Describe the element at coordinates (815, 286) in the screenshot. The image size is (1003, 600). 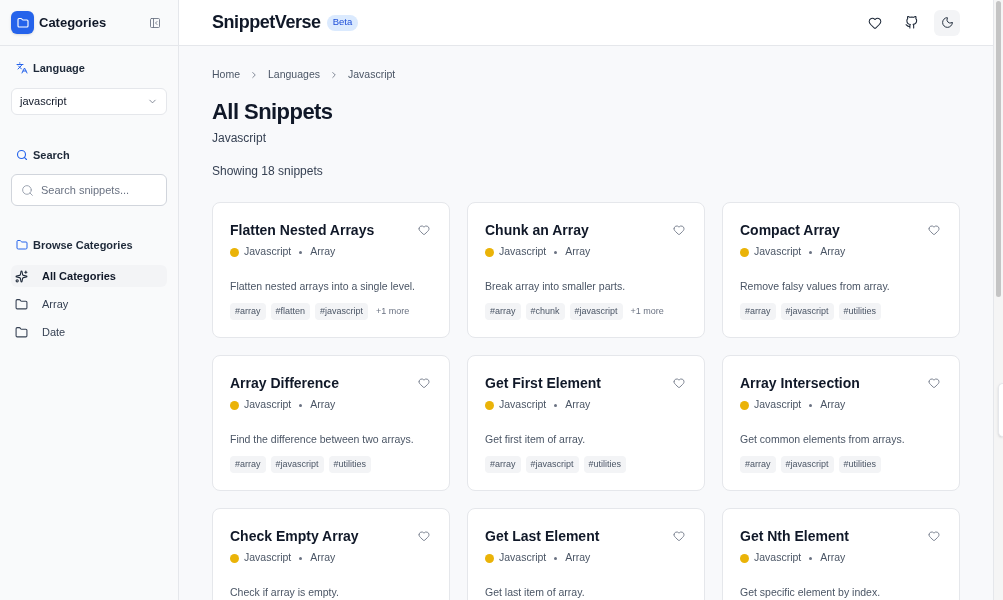
I see `snippet-description: Remove falsy values from array.` at that location.